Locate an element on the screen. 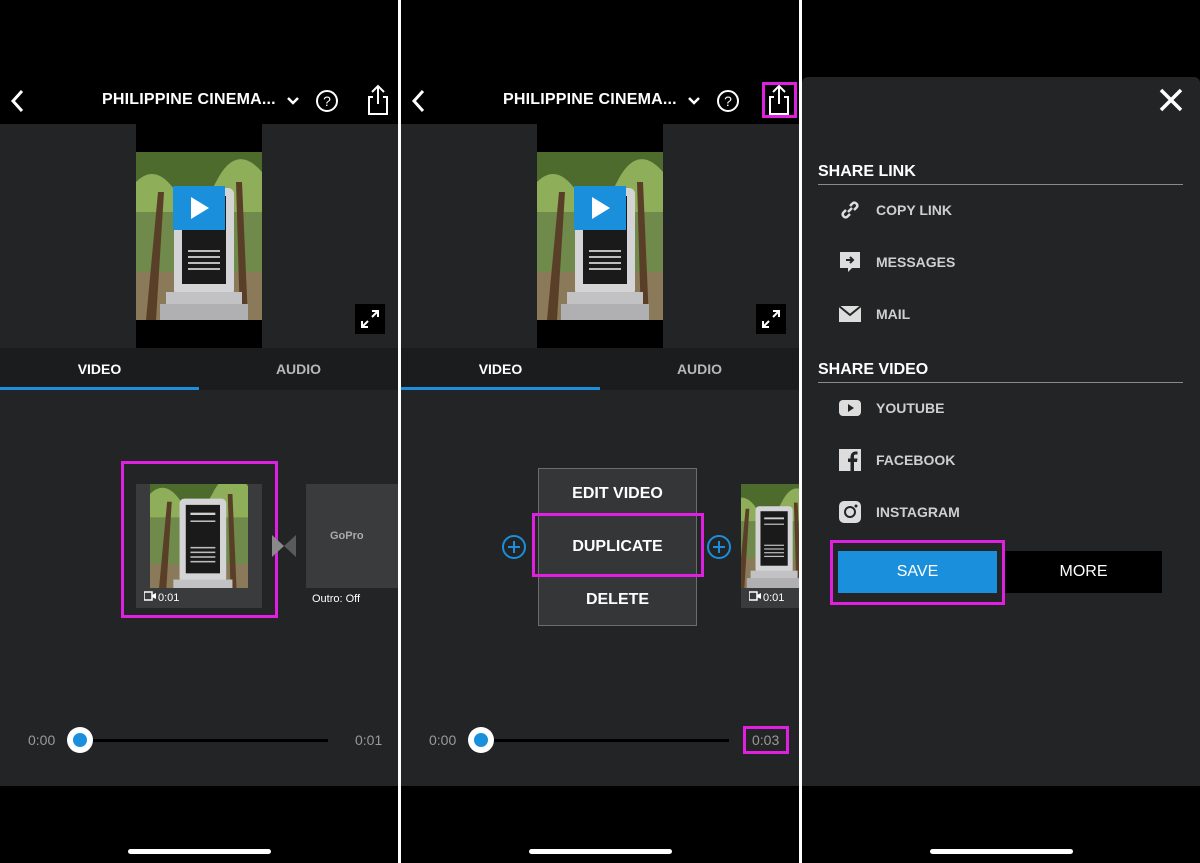 The height and width of the screenshot is (863, 1200). messages-option: MESSAGES is located at coordinates (988, 262).